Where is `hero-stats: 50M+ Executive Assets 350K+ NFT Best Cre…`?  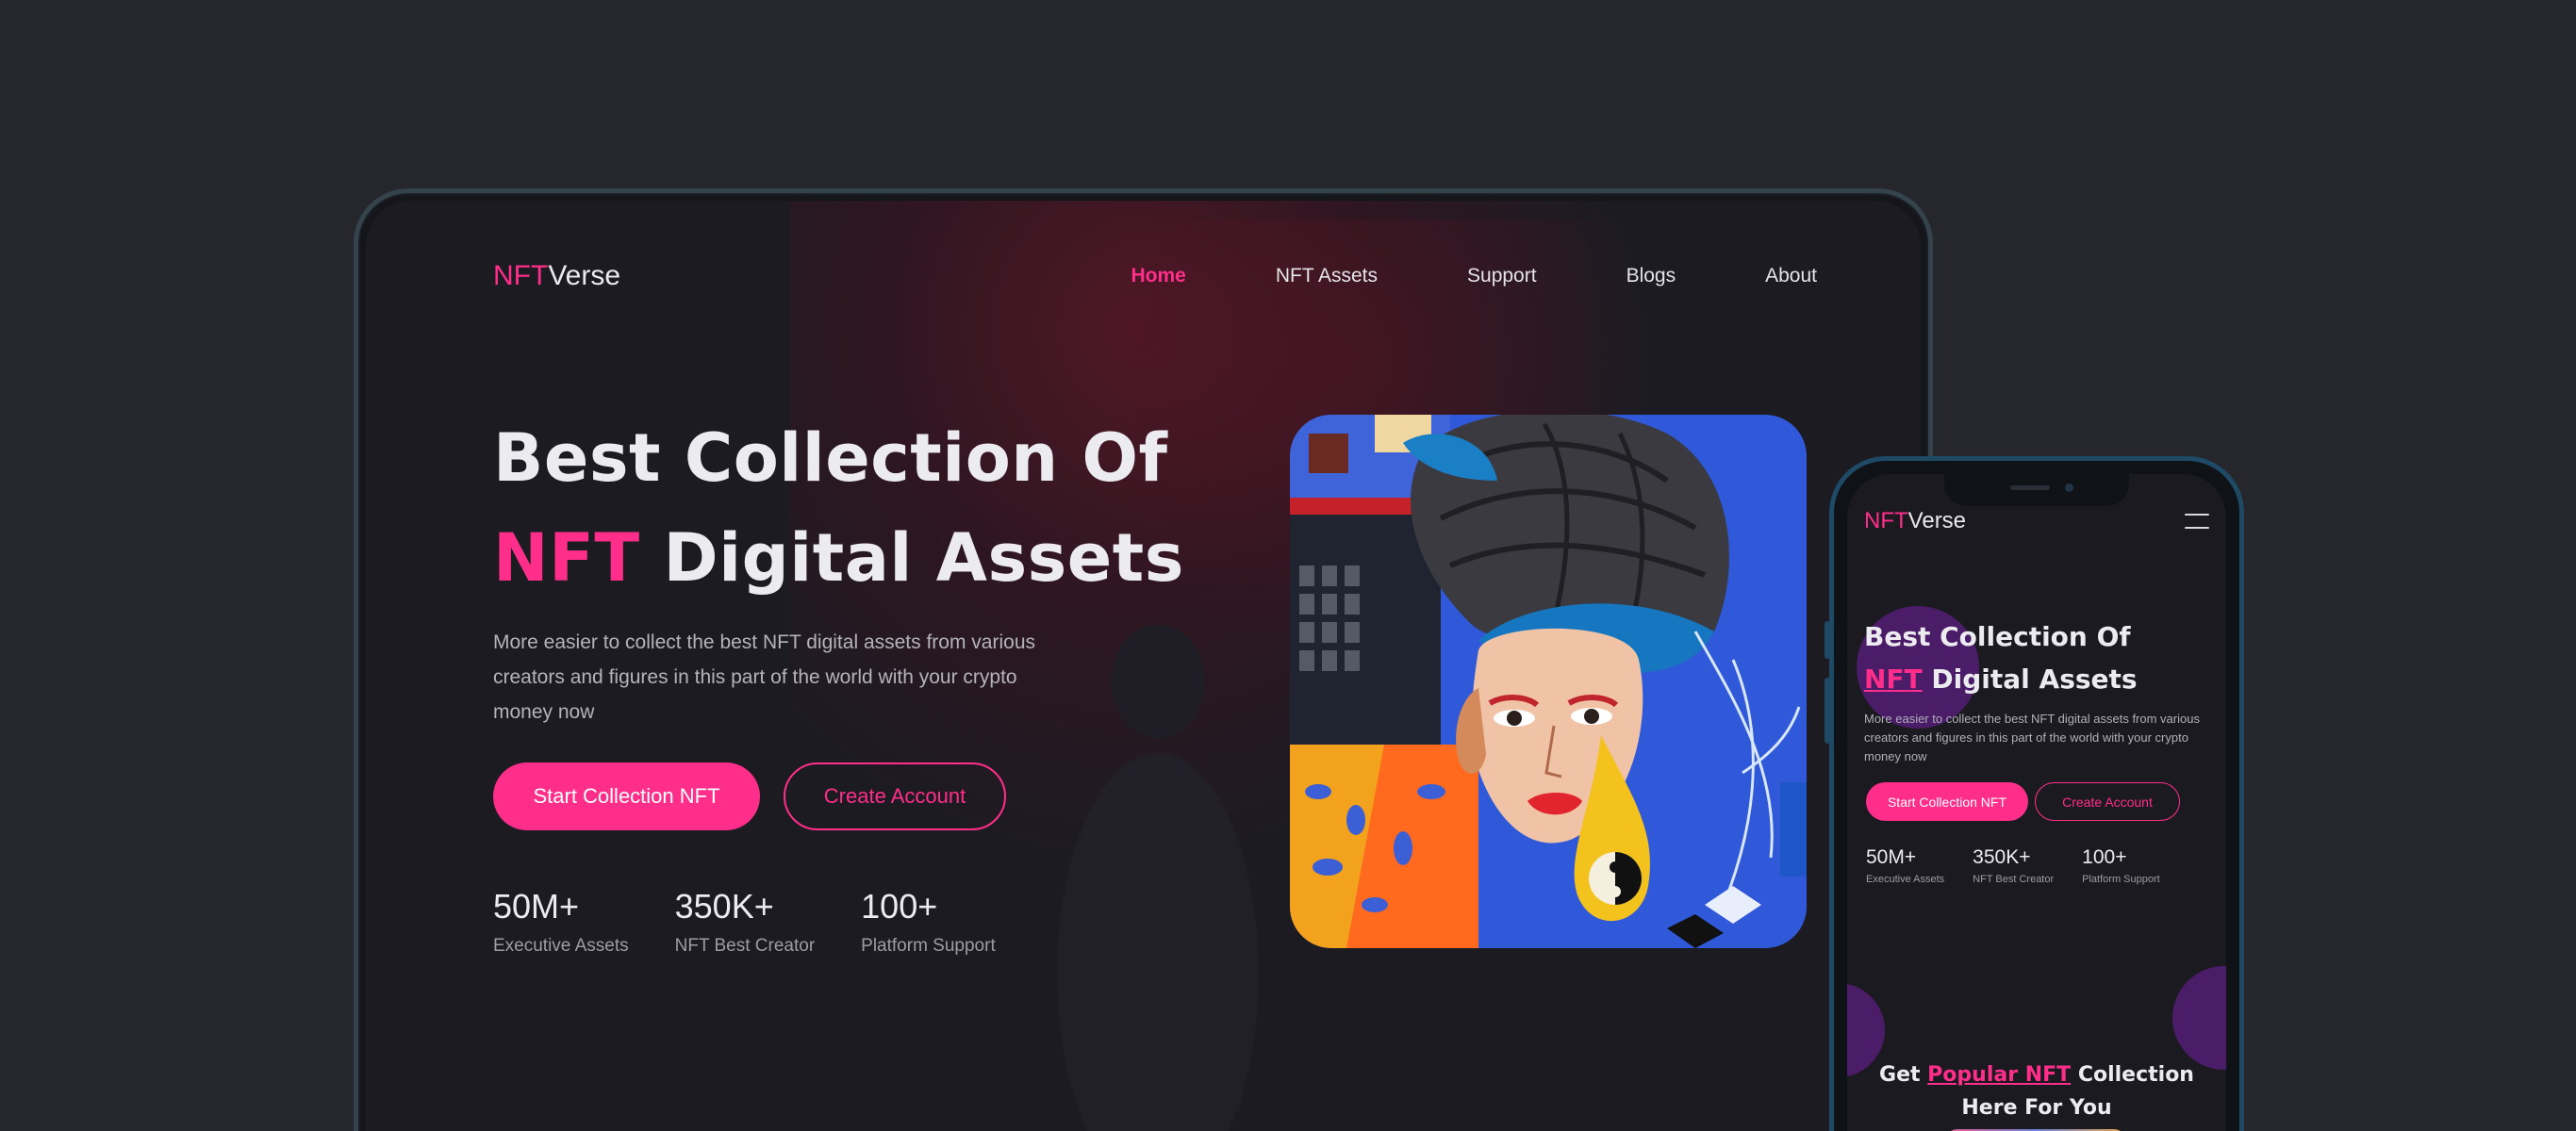 hero-stats: 50M+ Executive Assets 350K+ NFT Best Cre… is located at coordinates (767, 922).